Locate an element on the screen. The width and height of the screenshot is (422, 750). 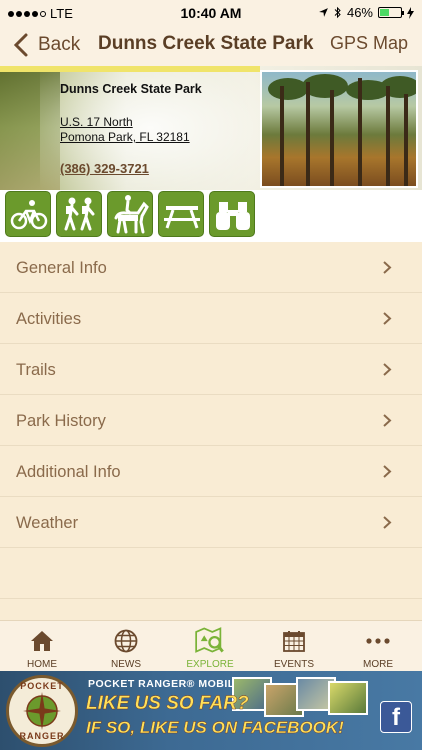
tab-events: EVENTS is located at coordinates (294, 646).